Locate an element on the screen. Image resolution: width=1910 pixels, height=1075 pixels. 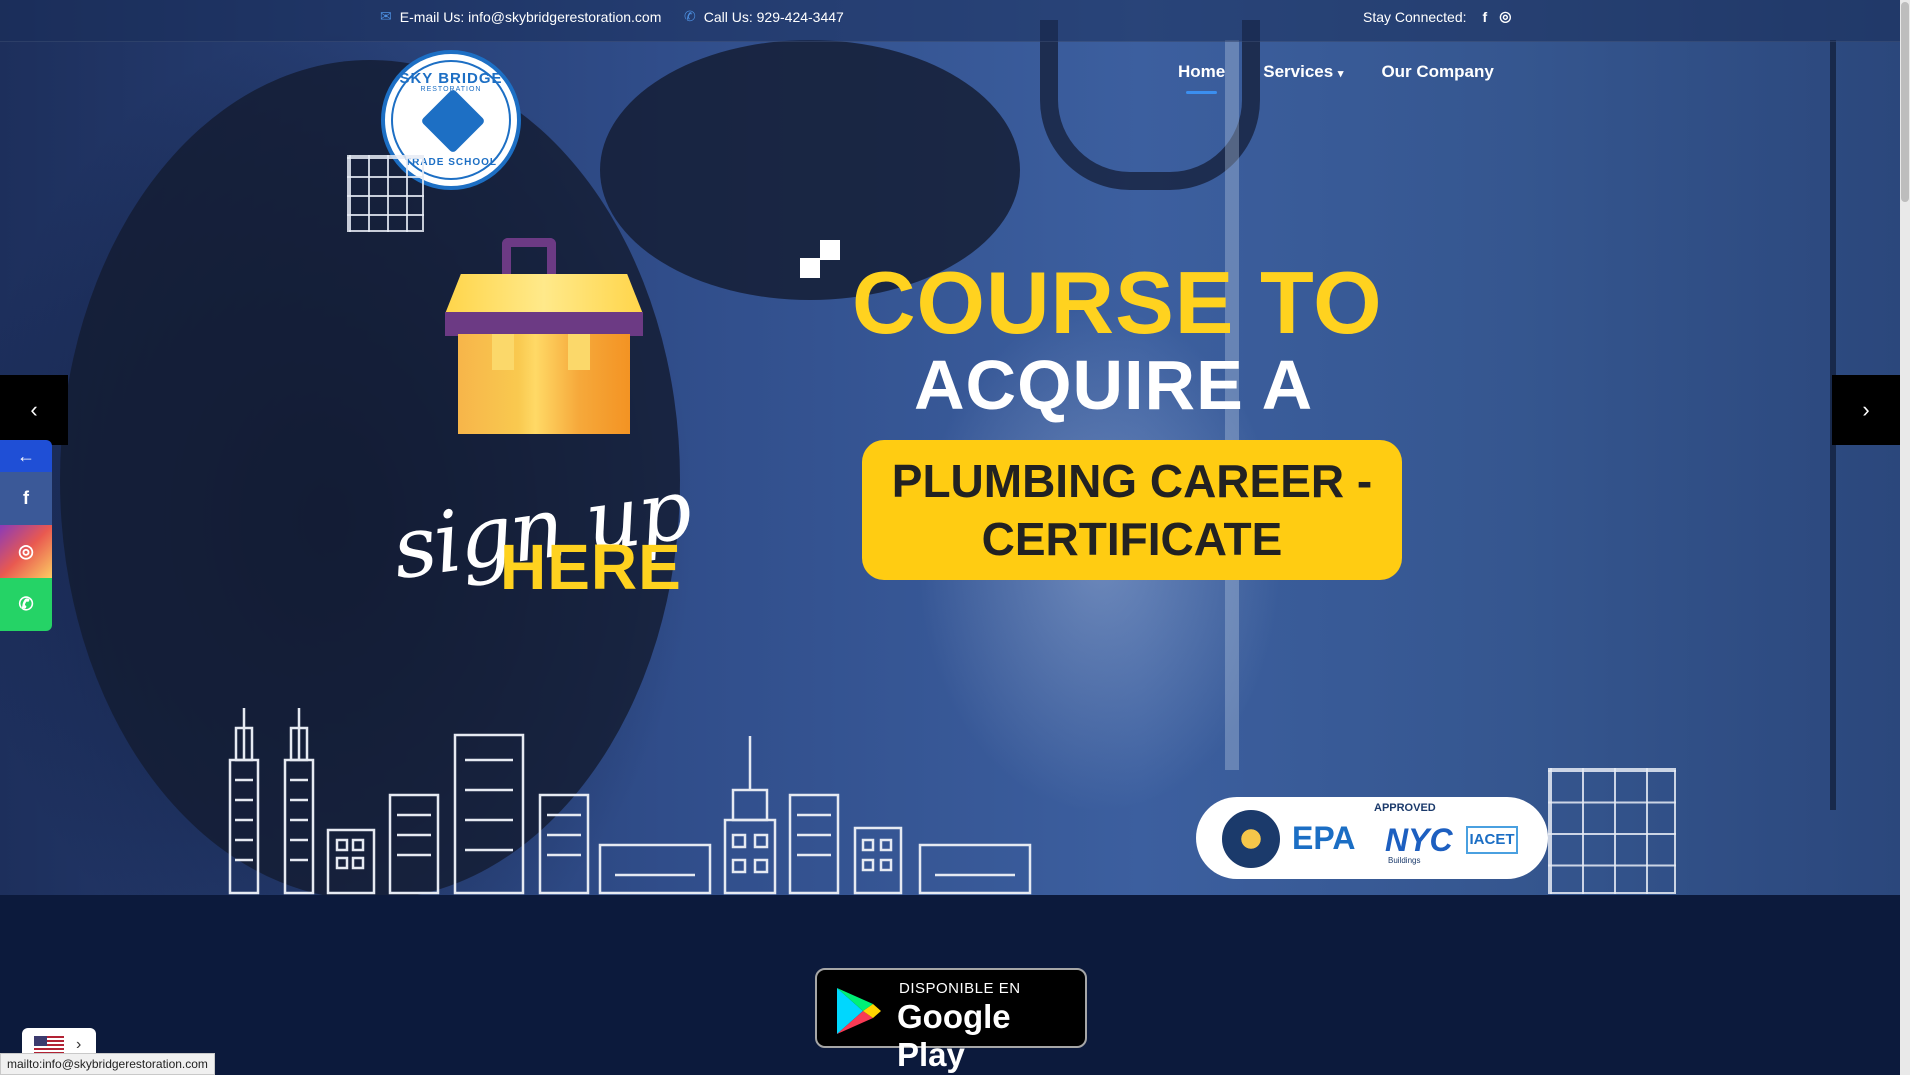
city-skyline-illustration is located at coordinates (630, 801).